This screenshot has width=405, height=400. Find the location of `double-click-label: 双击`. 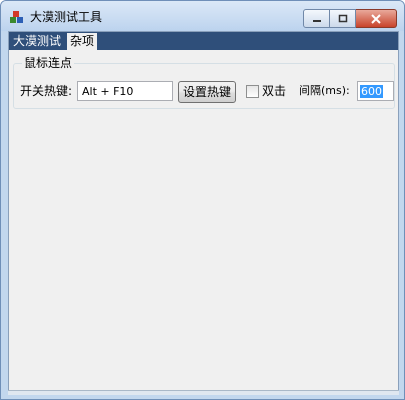

double-click-label: 双击 is located at coordinates (274, 91).